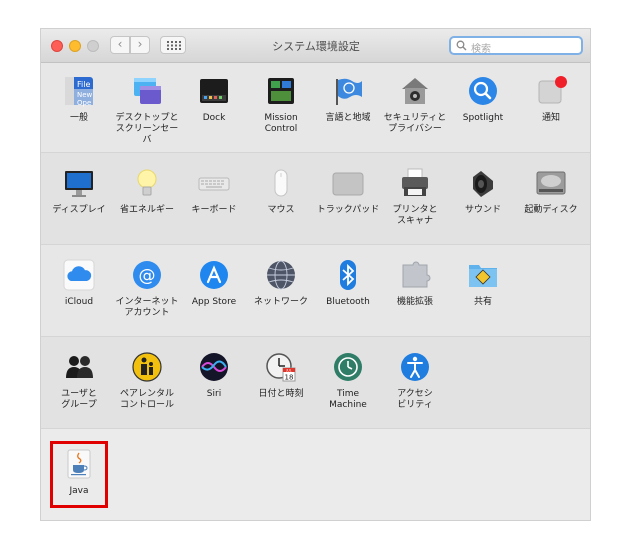  Describe the element at coordinates (551, 91) in the screenshot. I see `notifications-icon` at that location.